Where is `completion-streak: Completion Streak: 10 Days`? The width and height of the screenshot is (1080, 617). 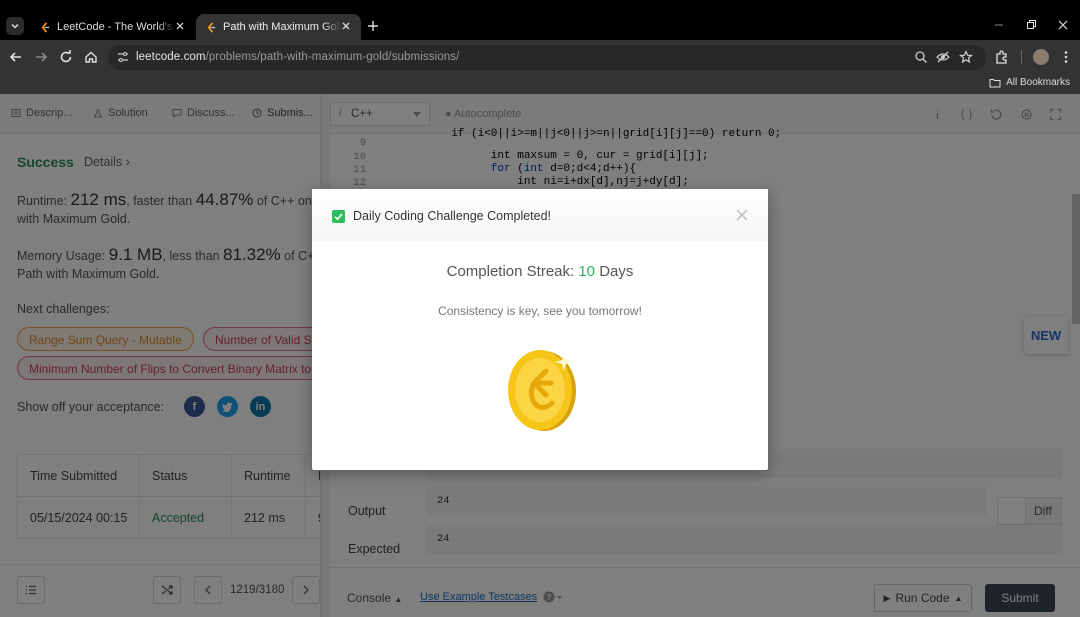
completion-streak: Completion Streak: 10 Days is located at coordinates (540, 271).